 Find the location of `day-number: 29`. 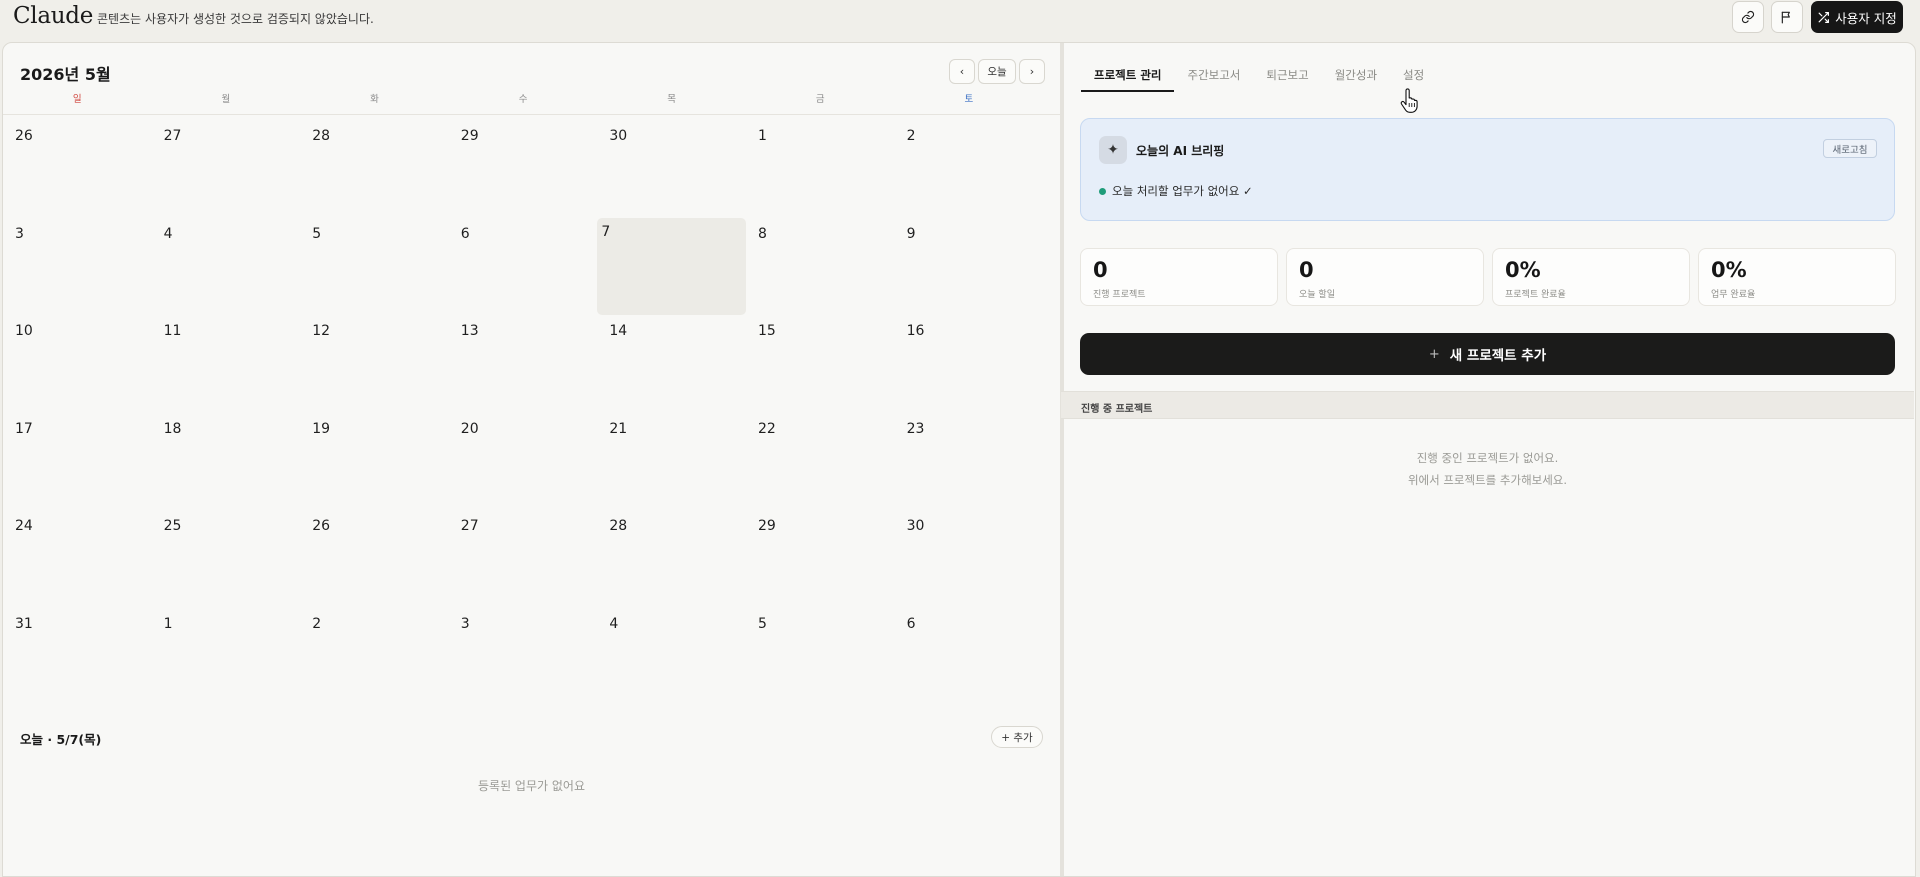

day-number: 29 is located at coordinates (469, 136).